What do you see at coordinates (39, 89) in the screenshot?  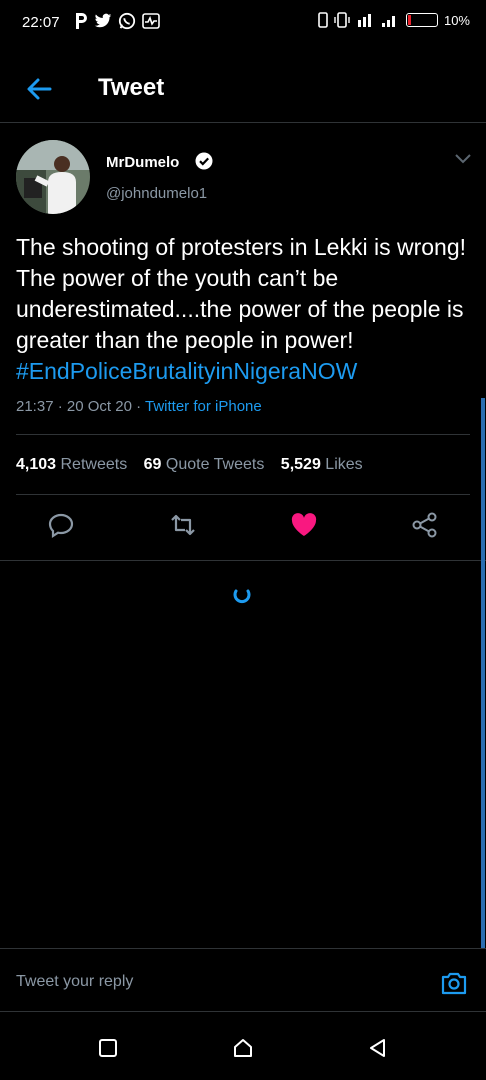 I see `back-arrow-icon` at bounding box center [39, 89].